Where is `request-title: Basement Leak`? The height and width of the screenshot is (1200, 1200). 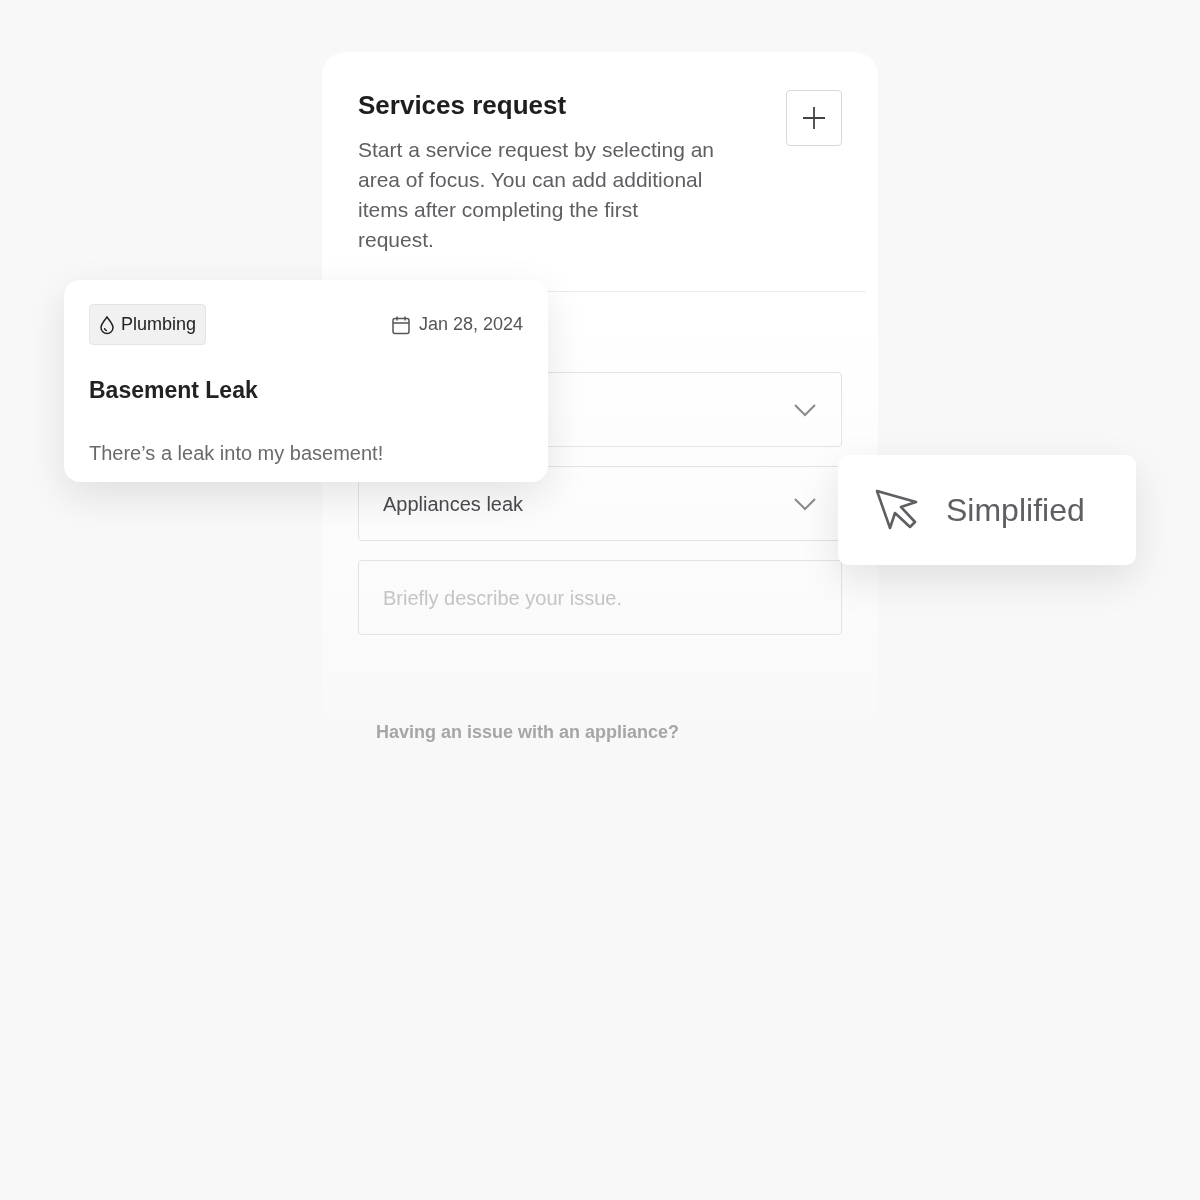 request-title: Basement Leak is located at coordinates (174, 390).